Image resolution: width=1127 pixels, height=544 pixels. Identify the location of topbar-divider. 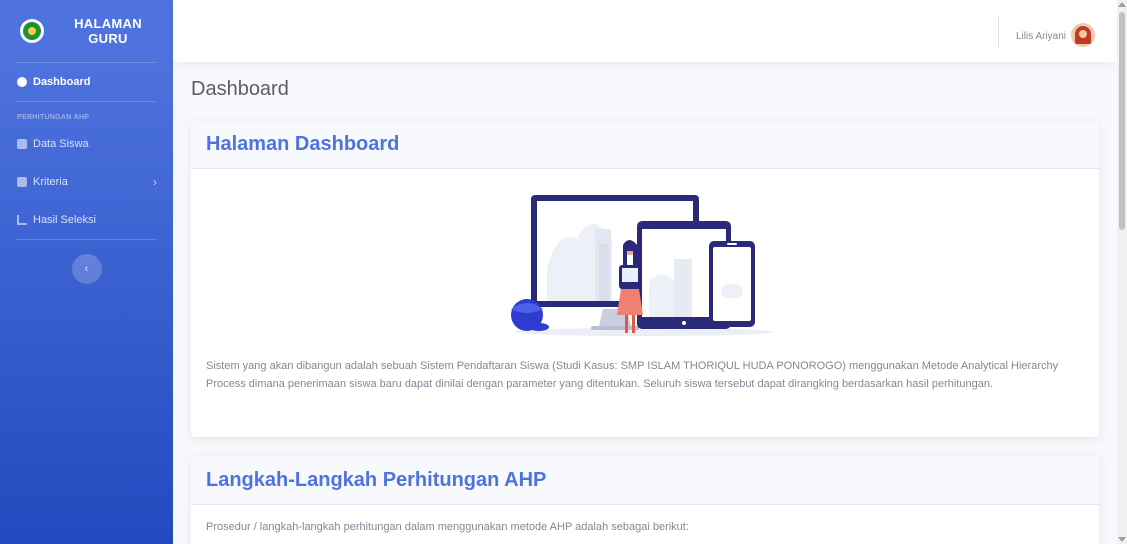
(998, 32).